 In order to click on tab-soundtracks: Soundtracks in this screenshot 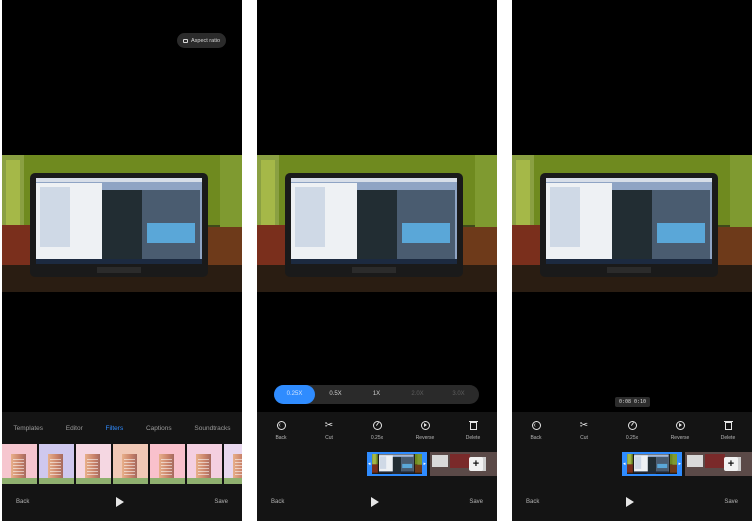, I will do `click(212, 428)`.